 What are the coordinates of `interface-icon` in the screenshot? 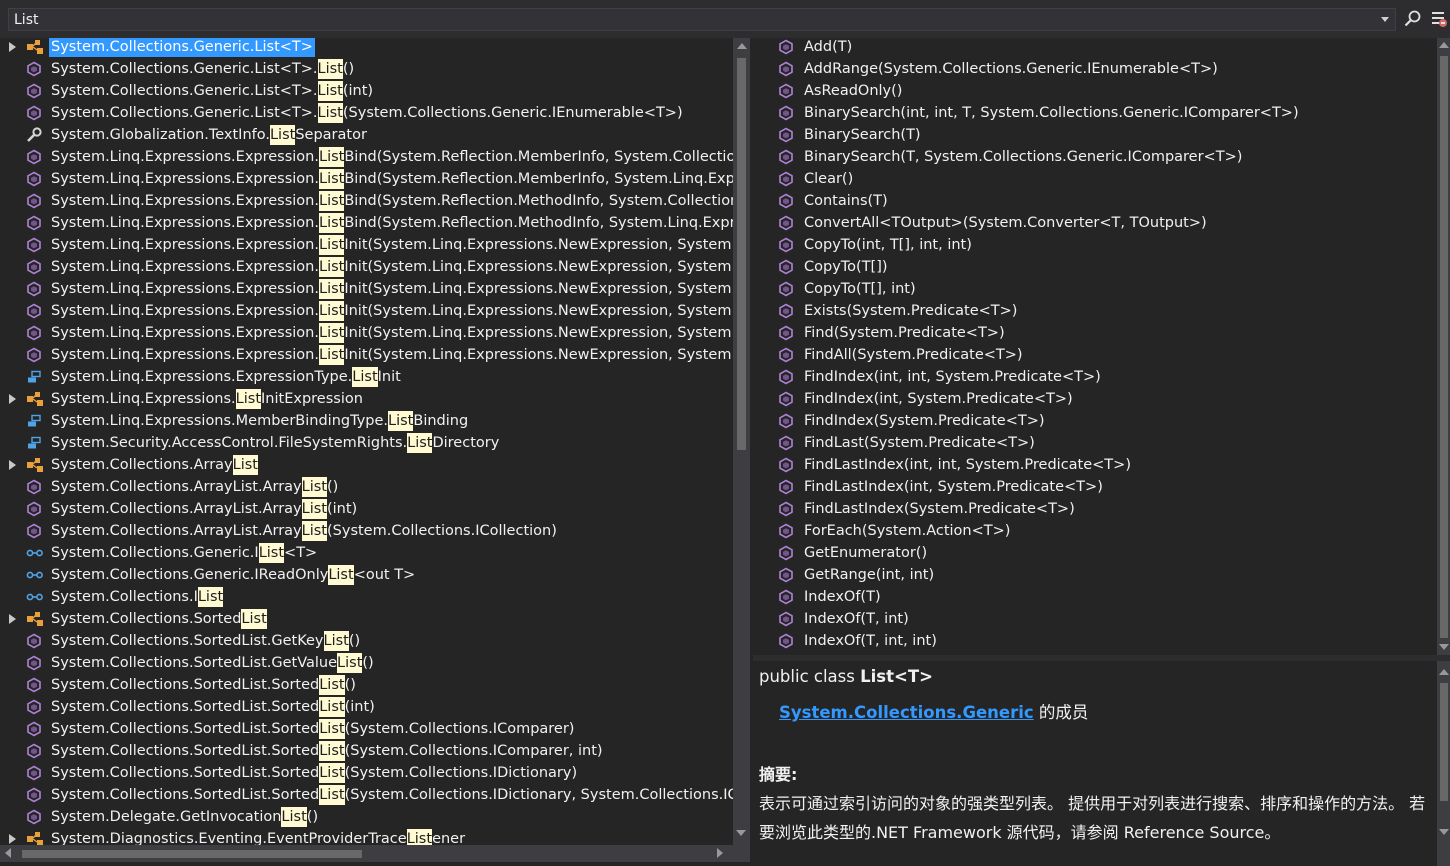 It's located at (35, 597).